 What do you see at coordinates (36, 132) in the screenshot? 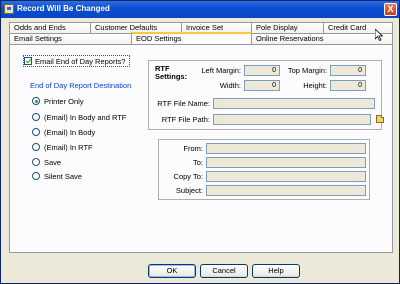
I see `radio-email-body` at bounding box center [36, 132].